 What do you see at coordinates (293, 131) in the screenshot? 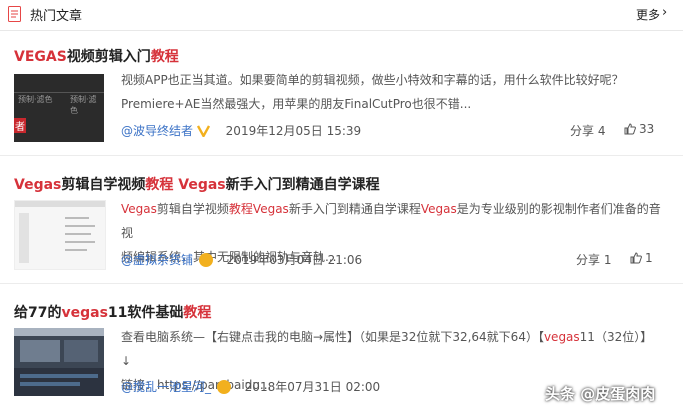
I see `publish-date: 2019年12月05日 15:39` at bounding box center [293, 131].